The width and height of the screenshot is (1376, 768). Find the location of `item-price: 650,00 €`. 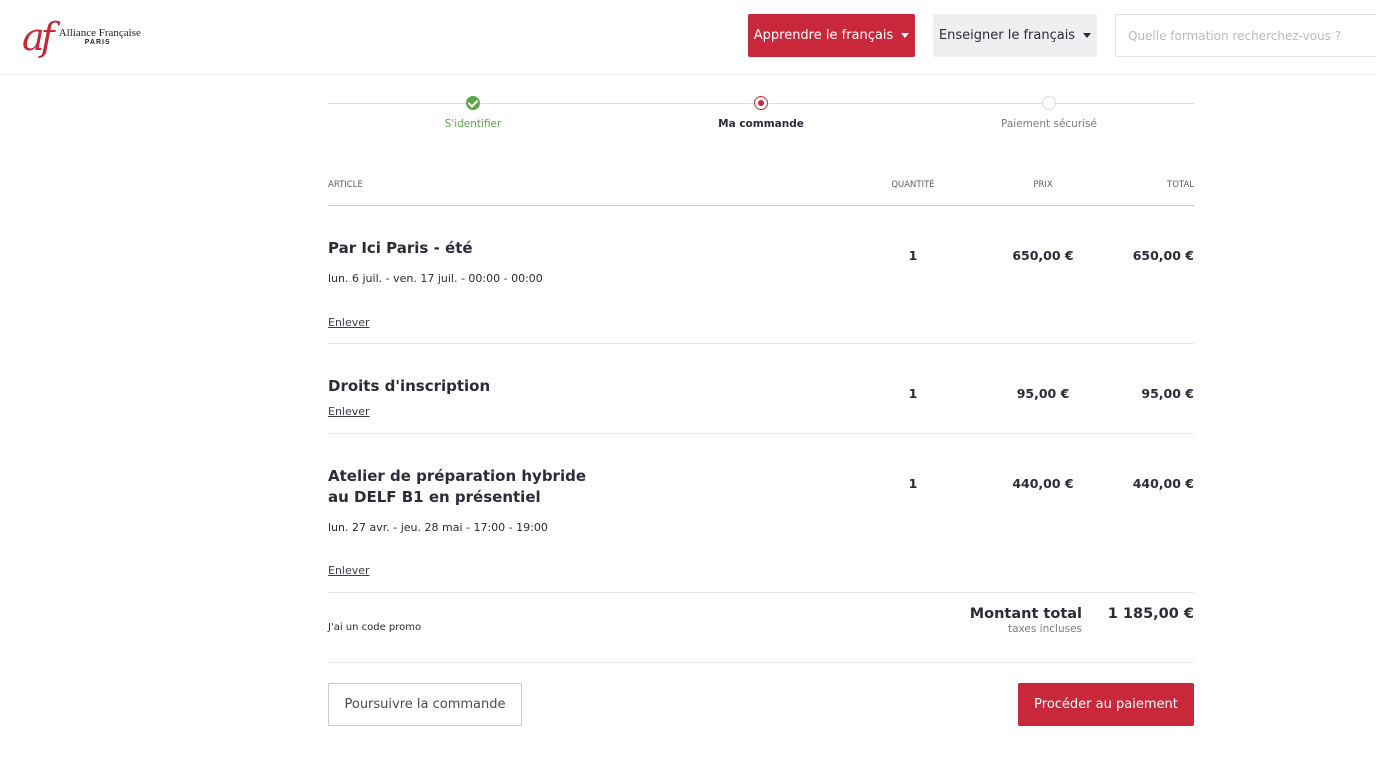

item-price: 650,00 € is located at coordinates (1043, 255).